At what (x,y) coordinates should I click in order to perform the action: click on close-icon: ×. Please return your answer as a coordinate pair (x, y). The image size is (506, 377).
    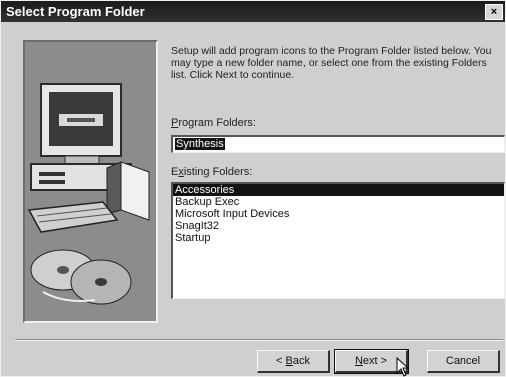
    Looking at the image, I should click on (494, 12).